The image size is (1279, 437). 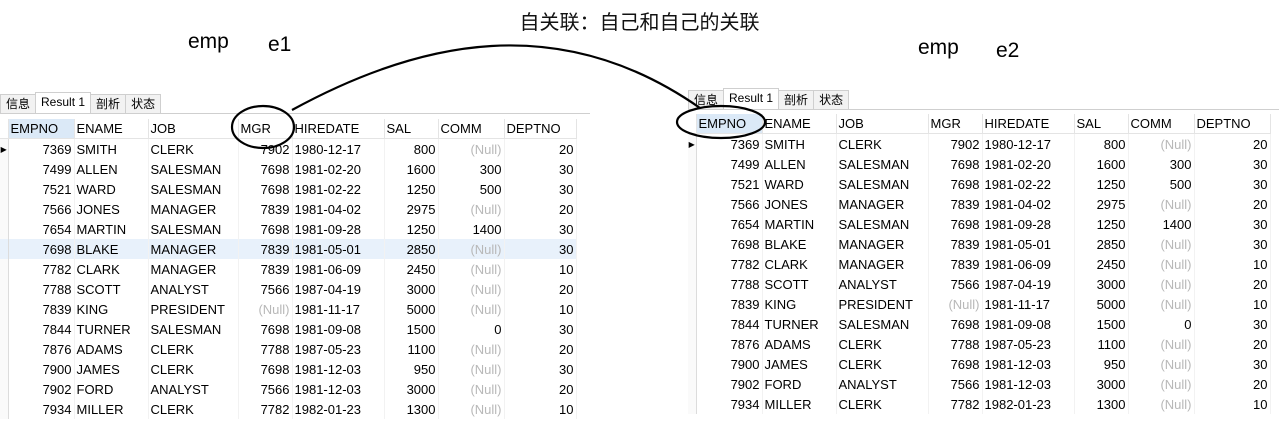 I want to click on annotation-overlay, so click(x=498, y=97).